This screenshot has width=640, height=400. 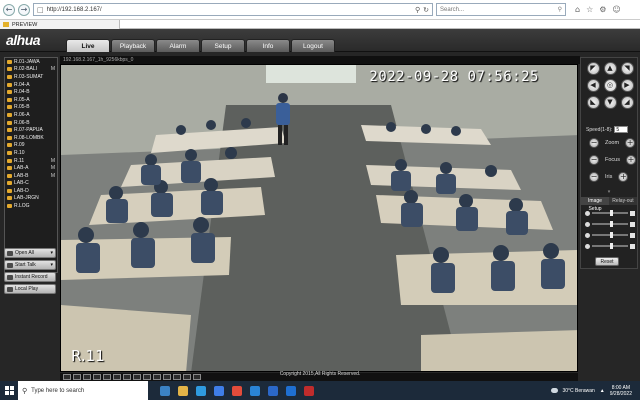 What do you see at coordinates (630, 143) in the screenshot?
I see `zoom-in-button: +` at bounding box center [630, 143].